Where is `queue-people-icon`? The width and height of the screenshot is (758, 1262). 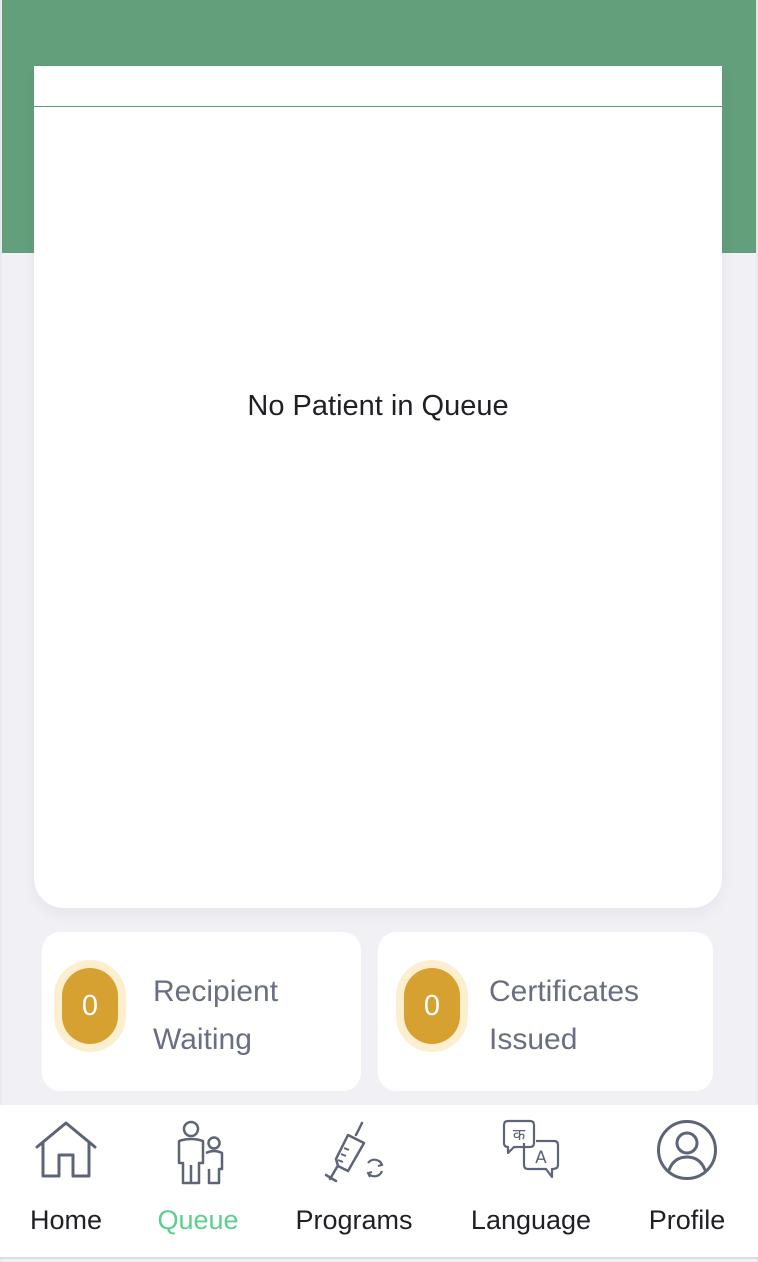 queue-people-icon is located at coordinates (200, 1152).